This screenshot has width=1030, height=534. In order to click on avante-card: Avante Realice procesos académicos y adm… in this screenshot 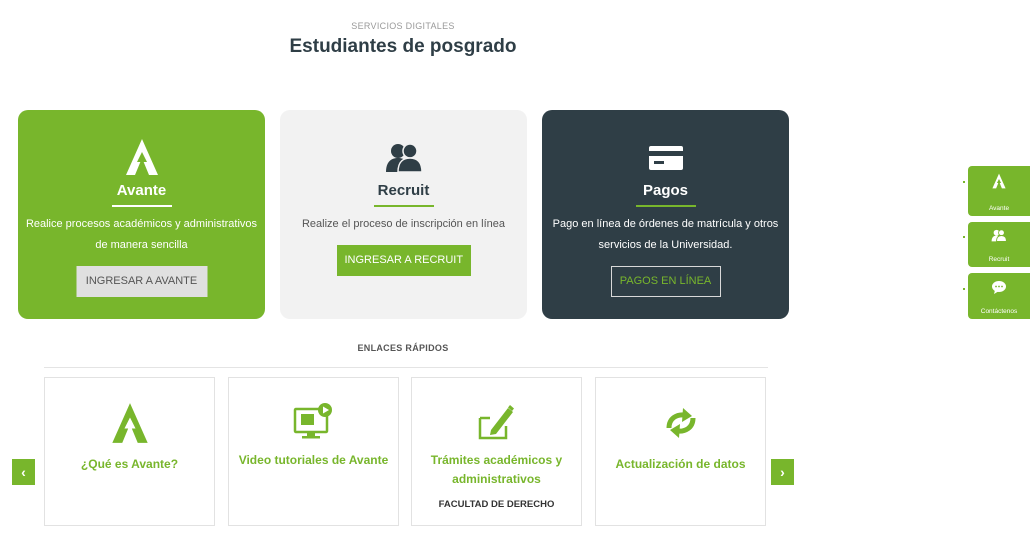, I will do `click(141, 214)`.